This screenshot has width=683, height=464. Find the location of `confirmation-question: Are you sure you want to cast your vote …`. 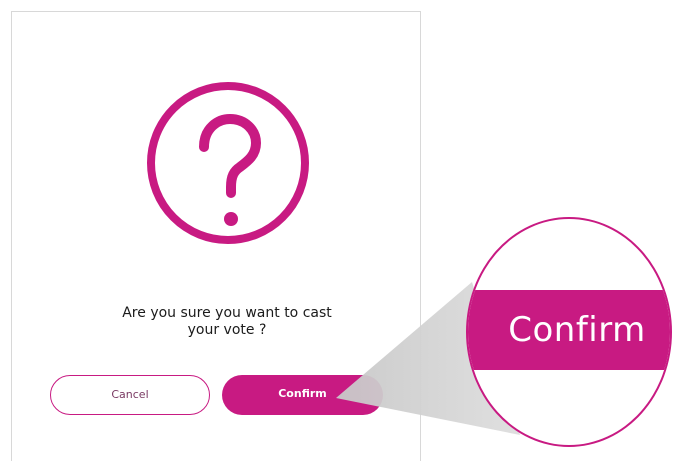

confirmation-question: Are you sure you want to cast your vote … is located at coordinates (227, 322).